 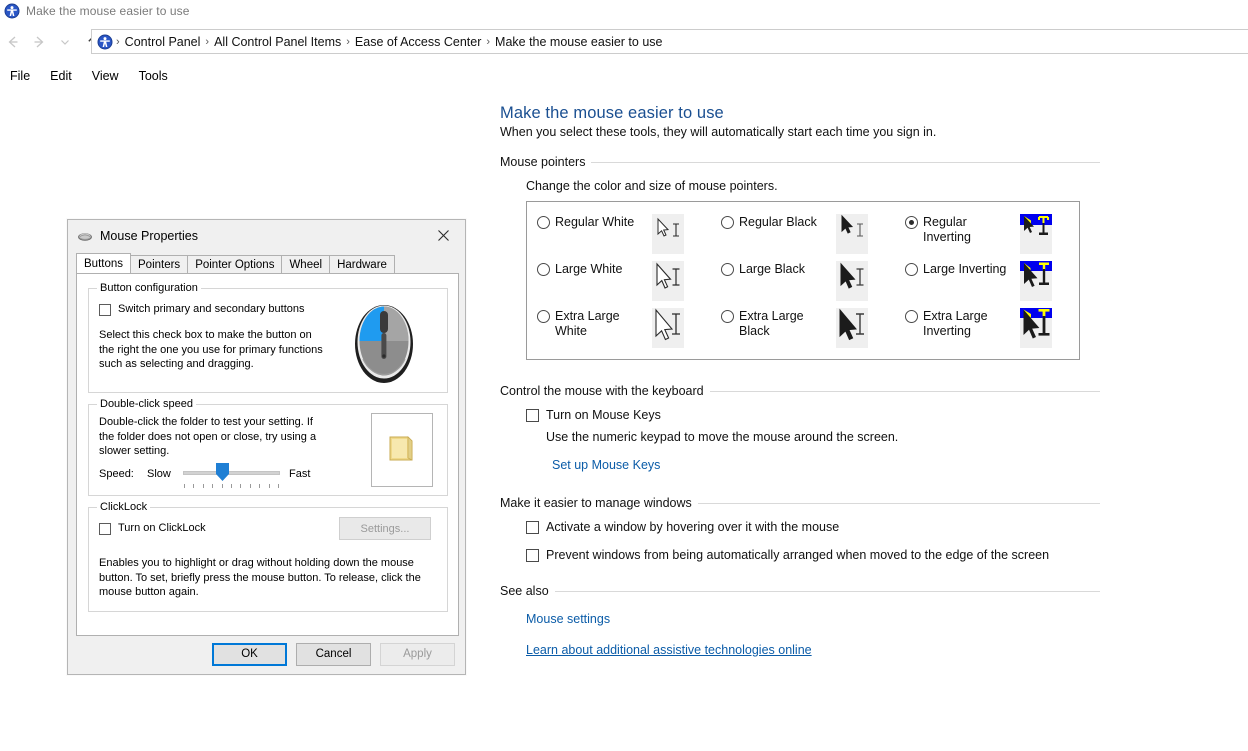 What do you see at coordinates (417, 654) in the screenshot?
I see `apply-button: Apply` at bounding box center [417, 654].